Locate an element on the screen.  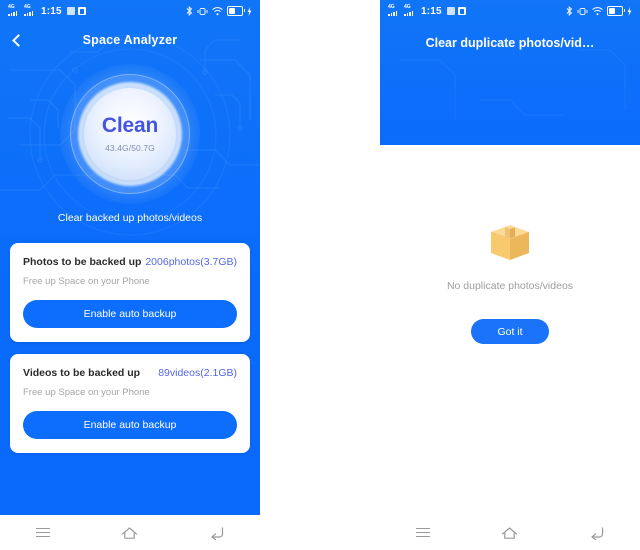
enable-auto-backup-photos-button: Enable auto backup is located at coordinates (130, 314).